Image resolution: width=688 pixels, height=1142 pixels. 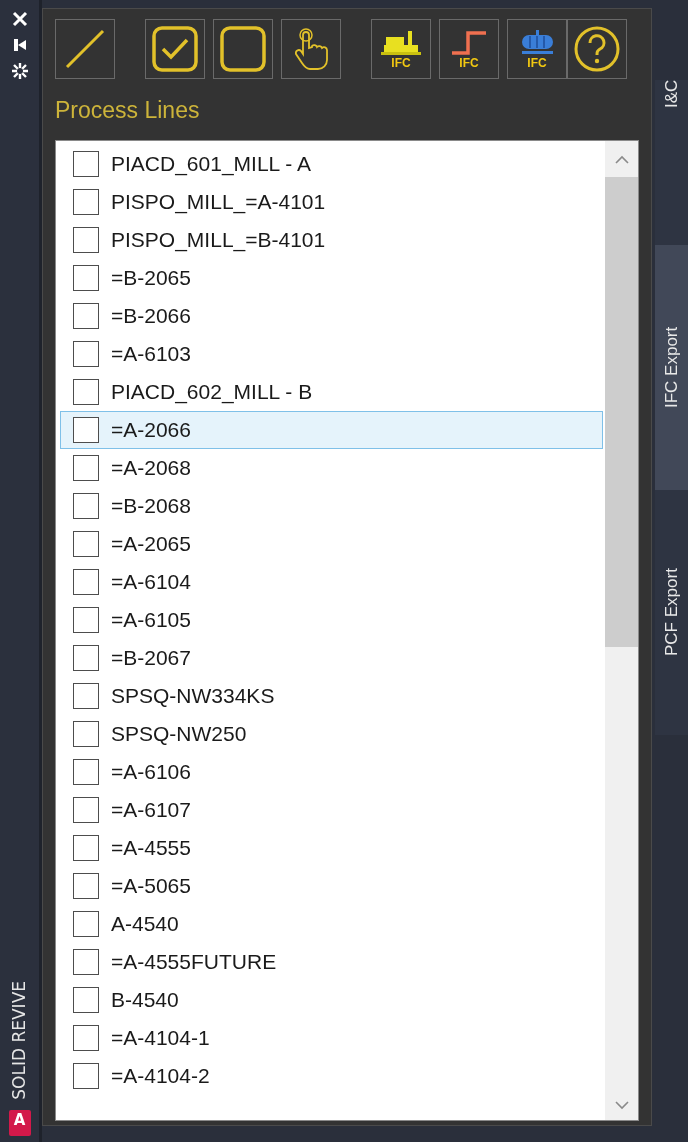 I want to click on list-item: =A-6103, so click(x=331, y=353).